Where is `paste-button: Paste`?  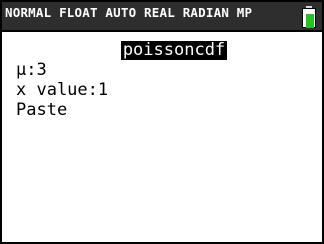
paste-button: Paste is located at coordinates (41, 110).